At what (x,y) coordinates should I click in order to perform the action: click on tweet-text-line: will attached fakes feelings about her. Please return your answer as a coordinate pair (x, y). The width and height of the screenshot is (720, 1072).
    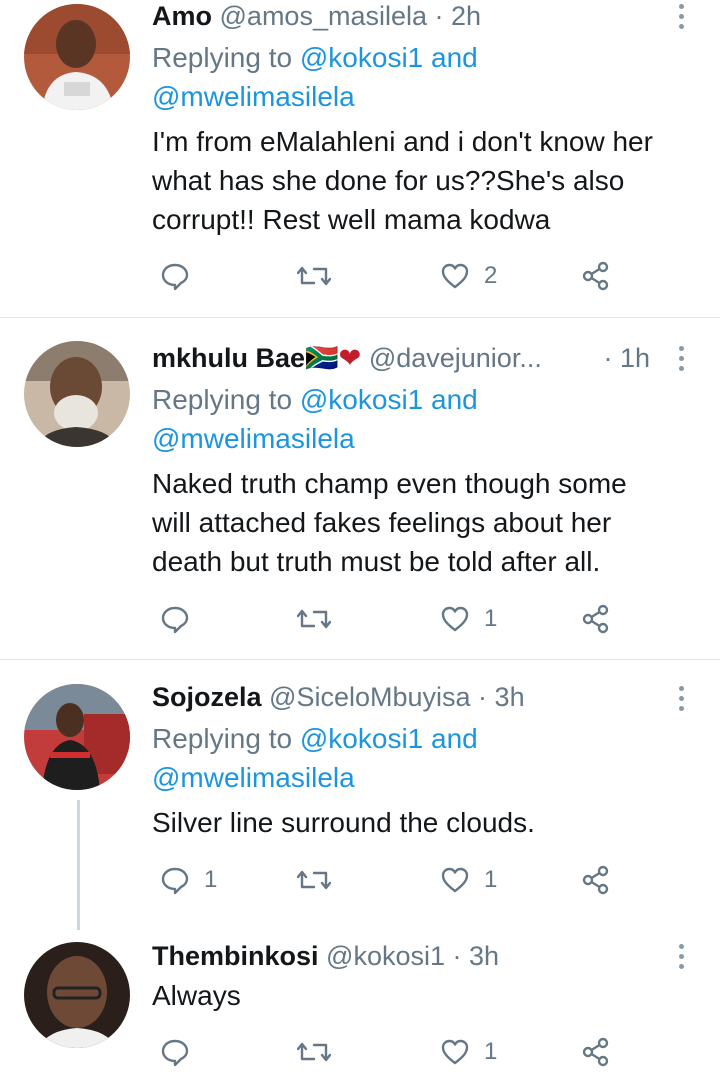
    Looking at the image, I should click on (382, 522).